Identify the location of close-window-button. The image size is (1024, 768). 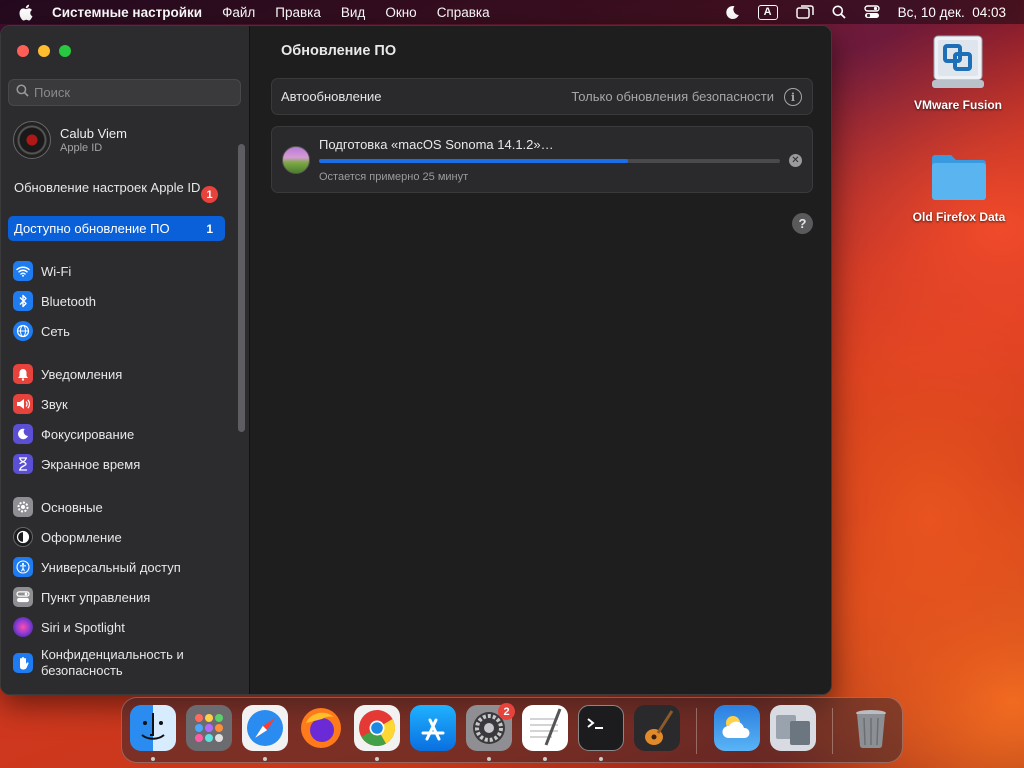
(23, 51).